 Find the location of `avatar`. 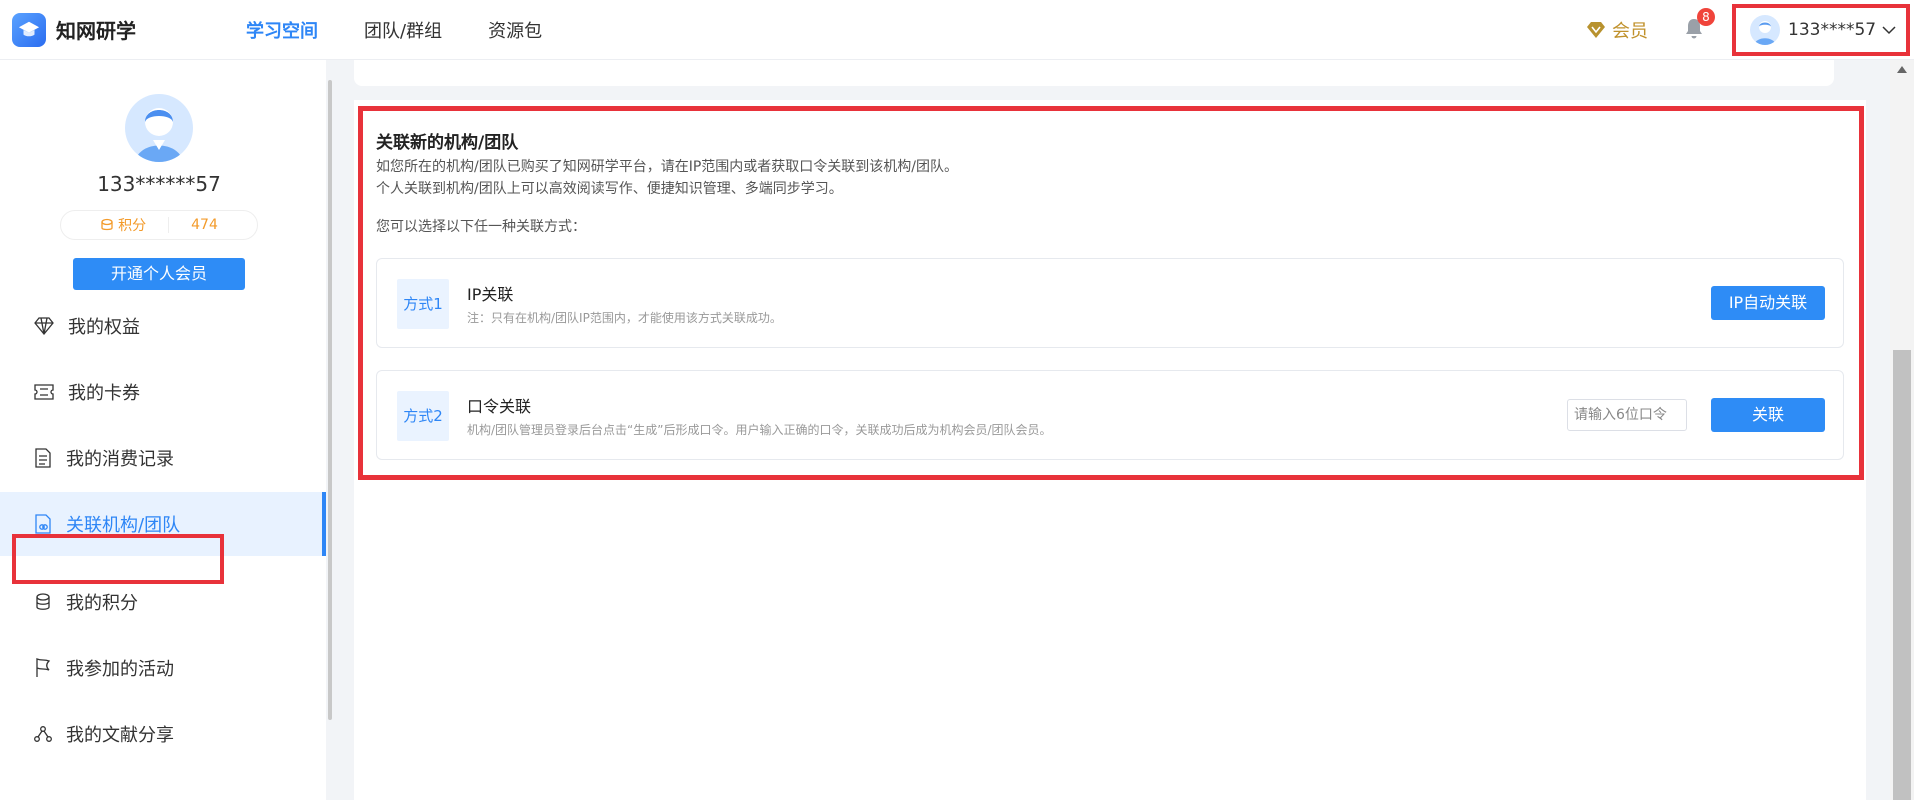

avatar is located at coordinates (1765, 30).